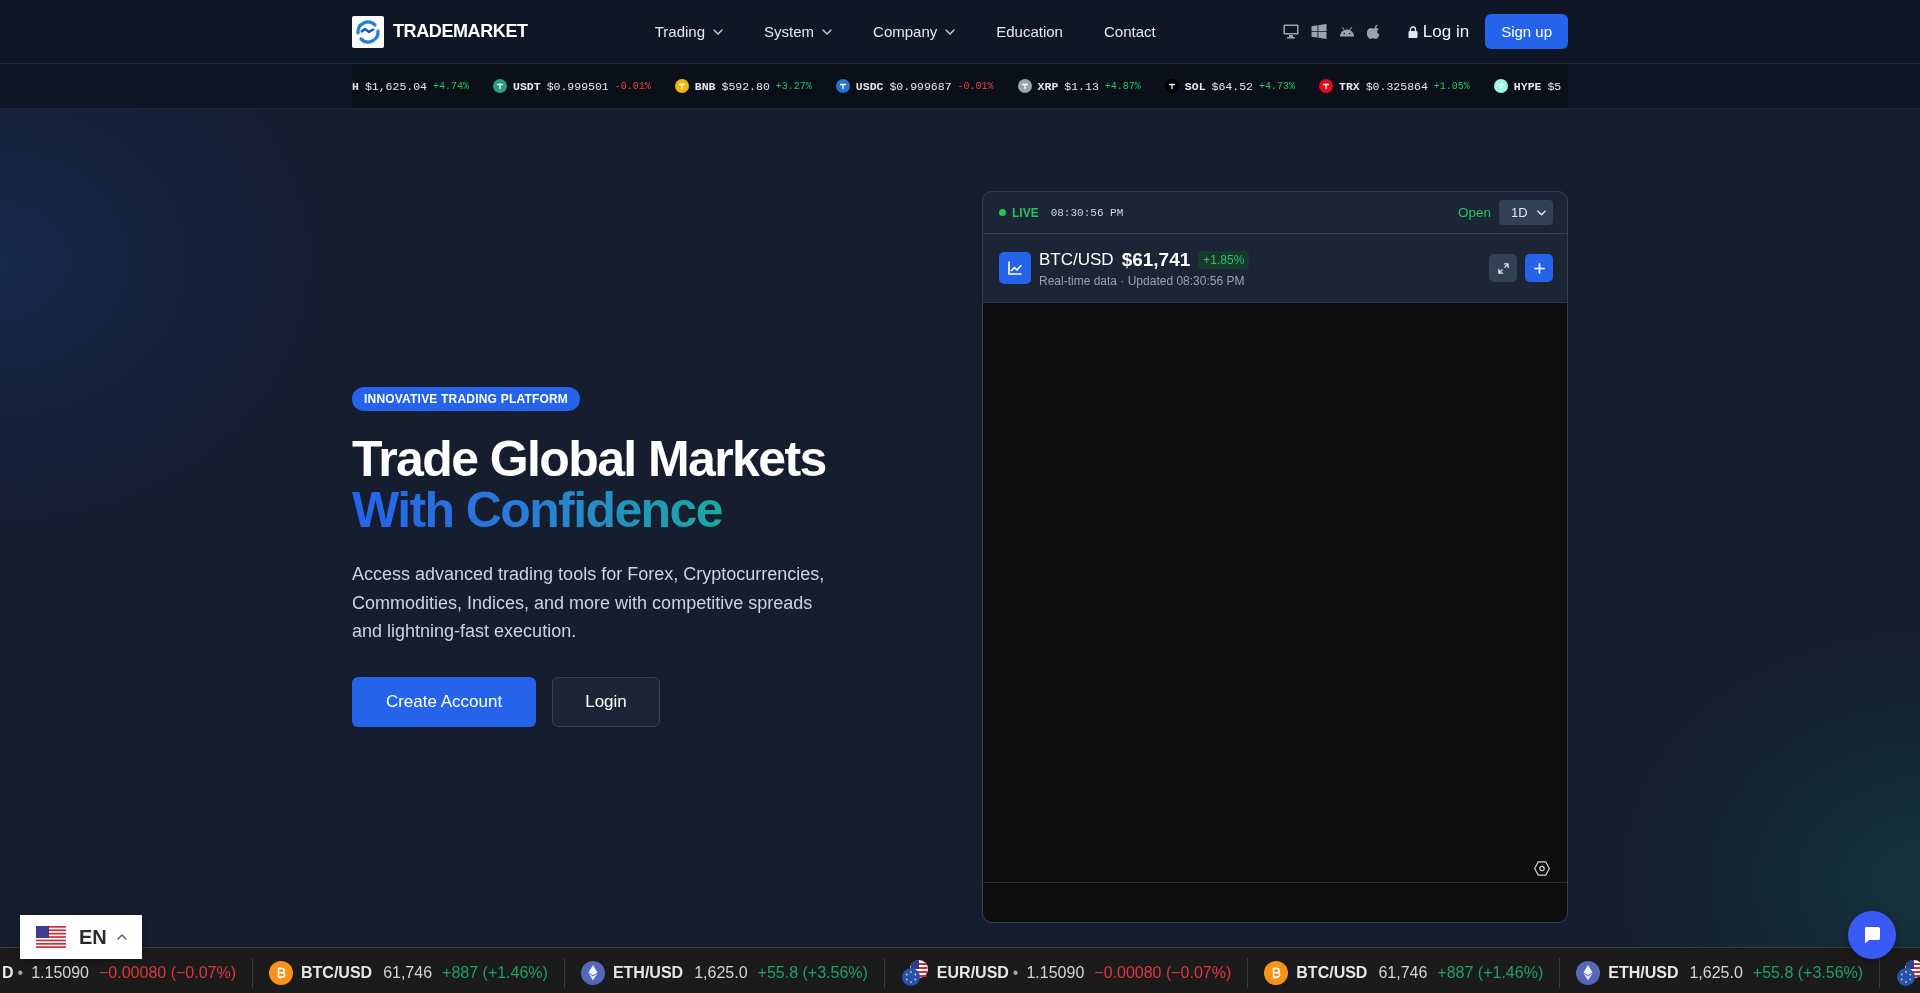 This screenshot has width=1920, height=993. Describe the element at coordinates (1076, 259) in the screenshot. I see `symbol-name: BTC/USD` at that location.